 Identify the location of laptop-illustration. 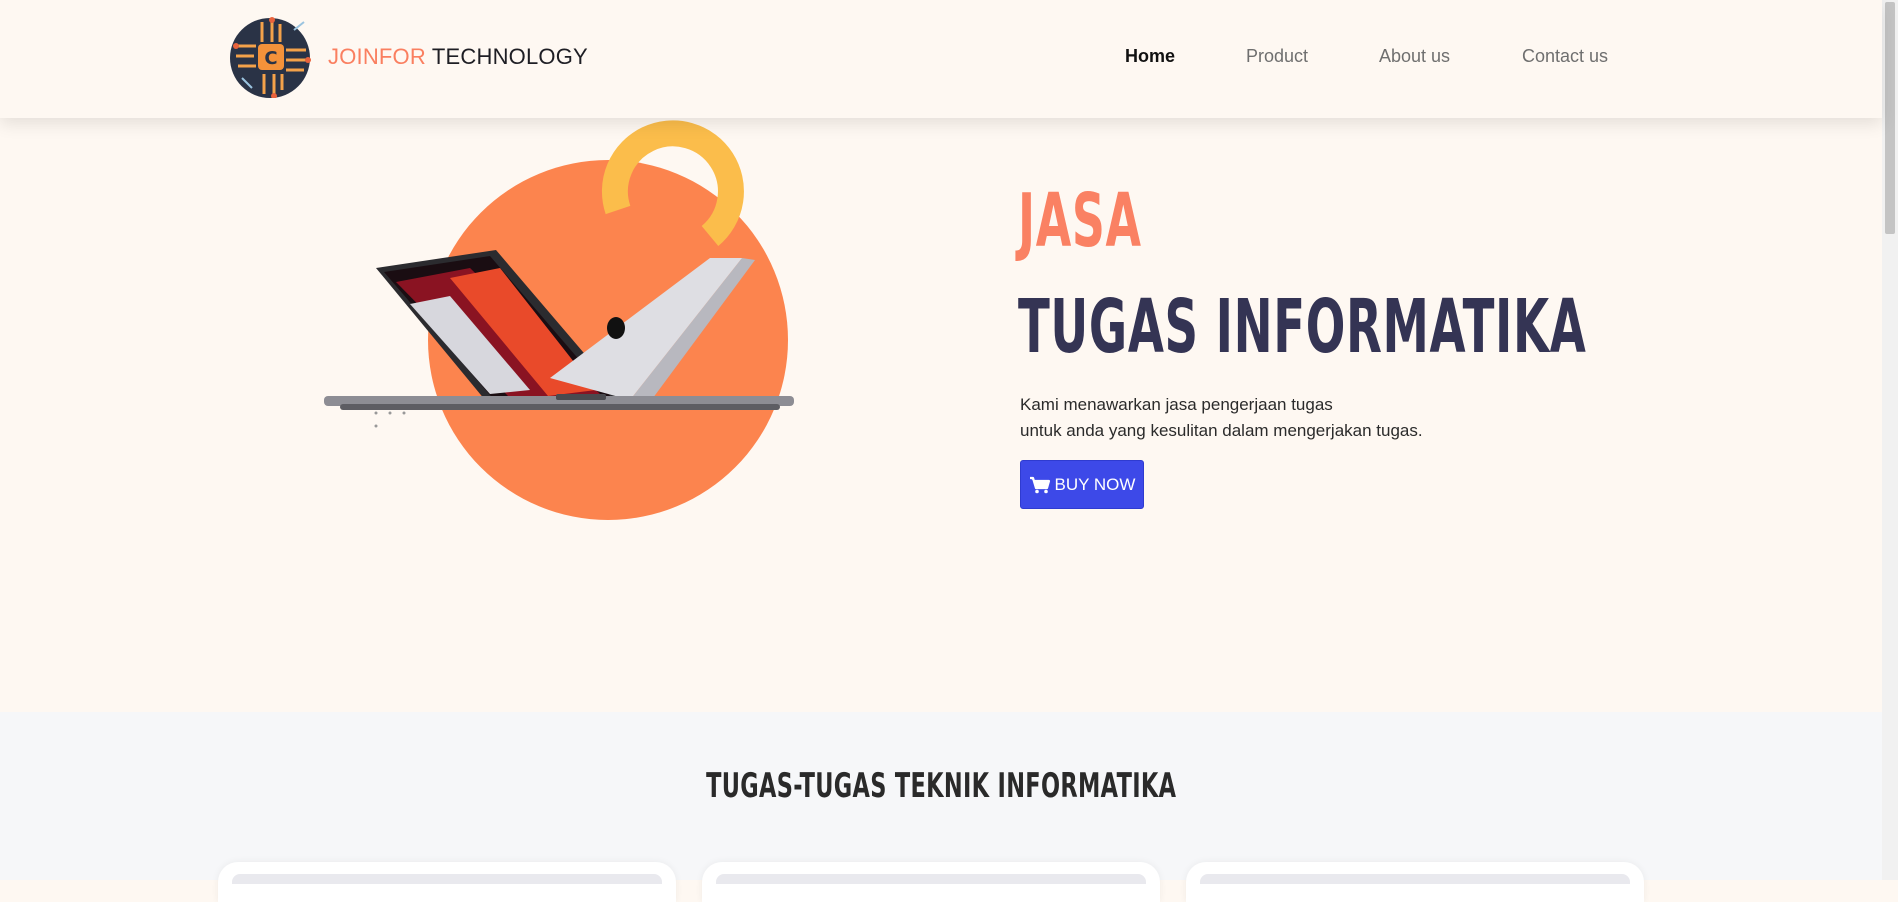
(559, 320).